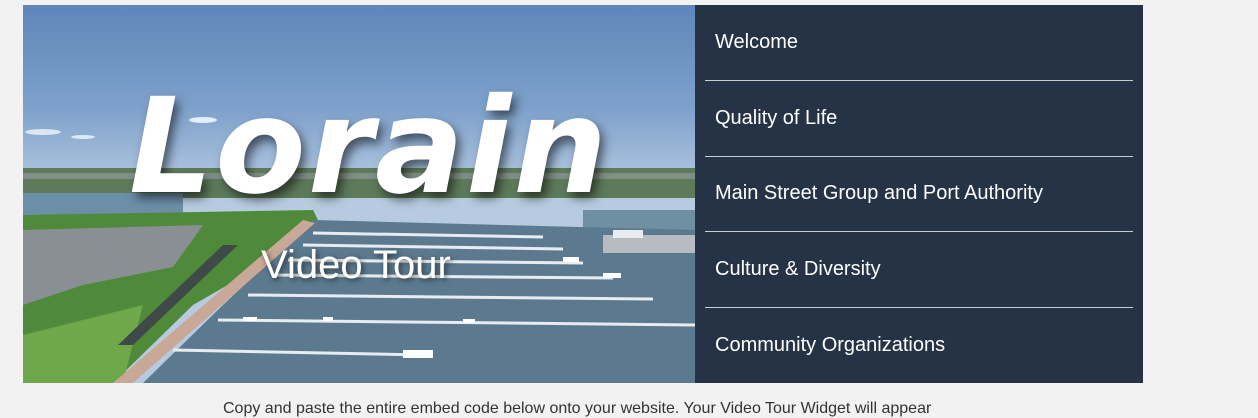 The width and height of the screenshot is (1258, 418). I want to click on menu-item-quality-of-life: Quality of Life, so click(919, 119).